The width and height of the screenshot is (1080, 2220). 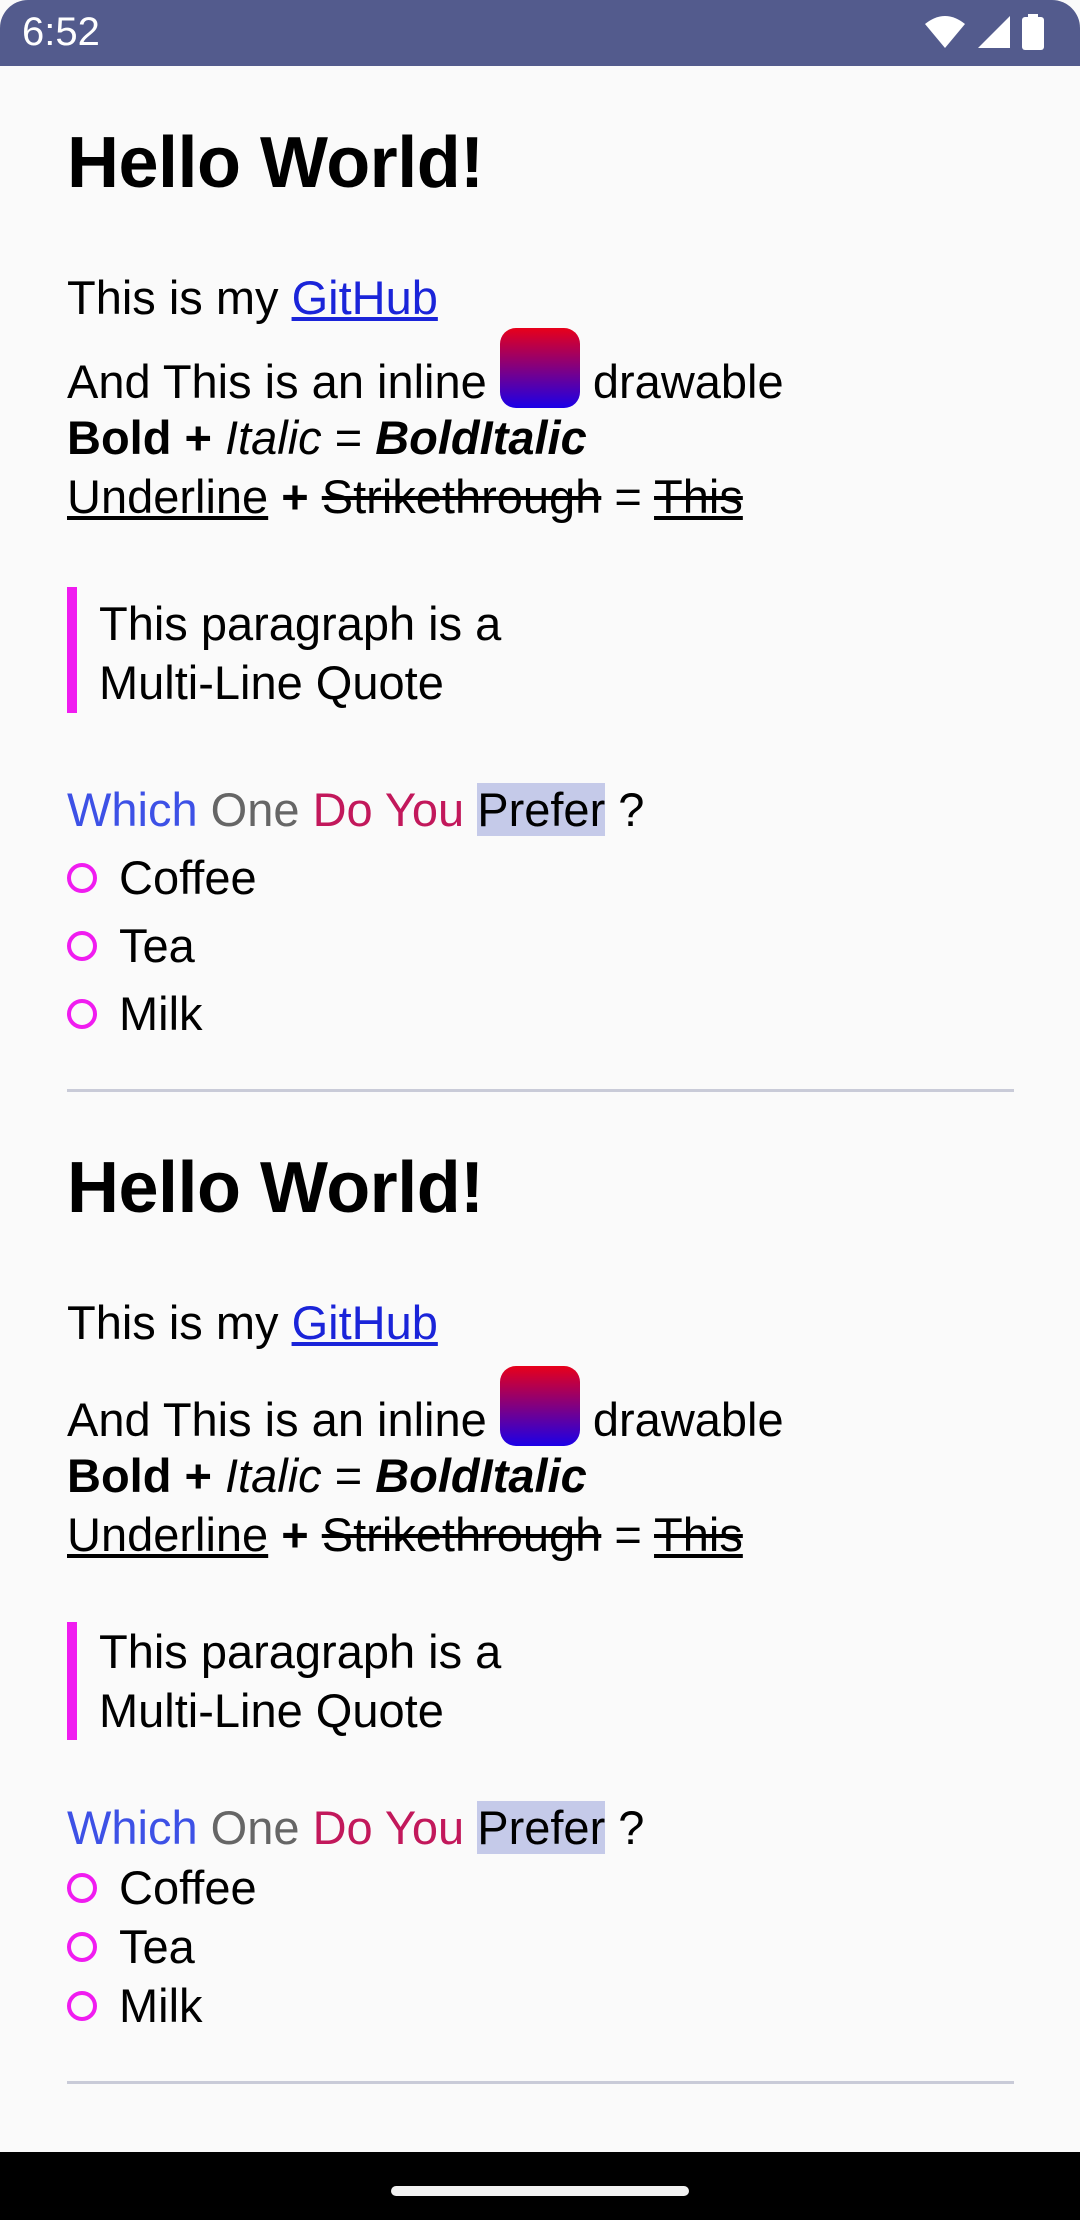 What do you see at coordinates (540, 33) in the screenshot?
I see `status-bar: 6:52` at bounding box center [540, 33].